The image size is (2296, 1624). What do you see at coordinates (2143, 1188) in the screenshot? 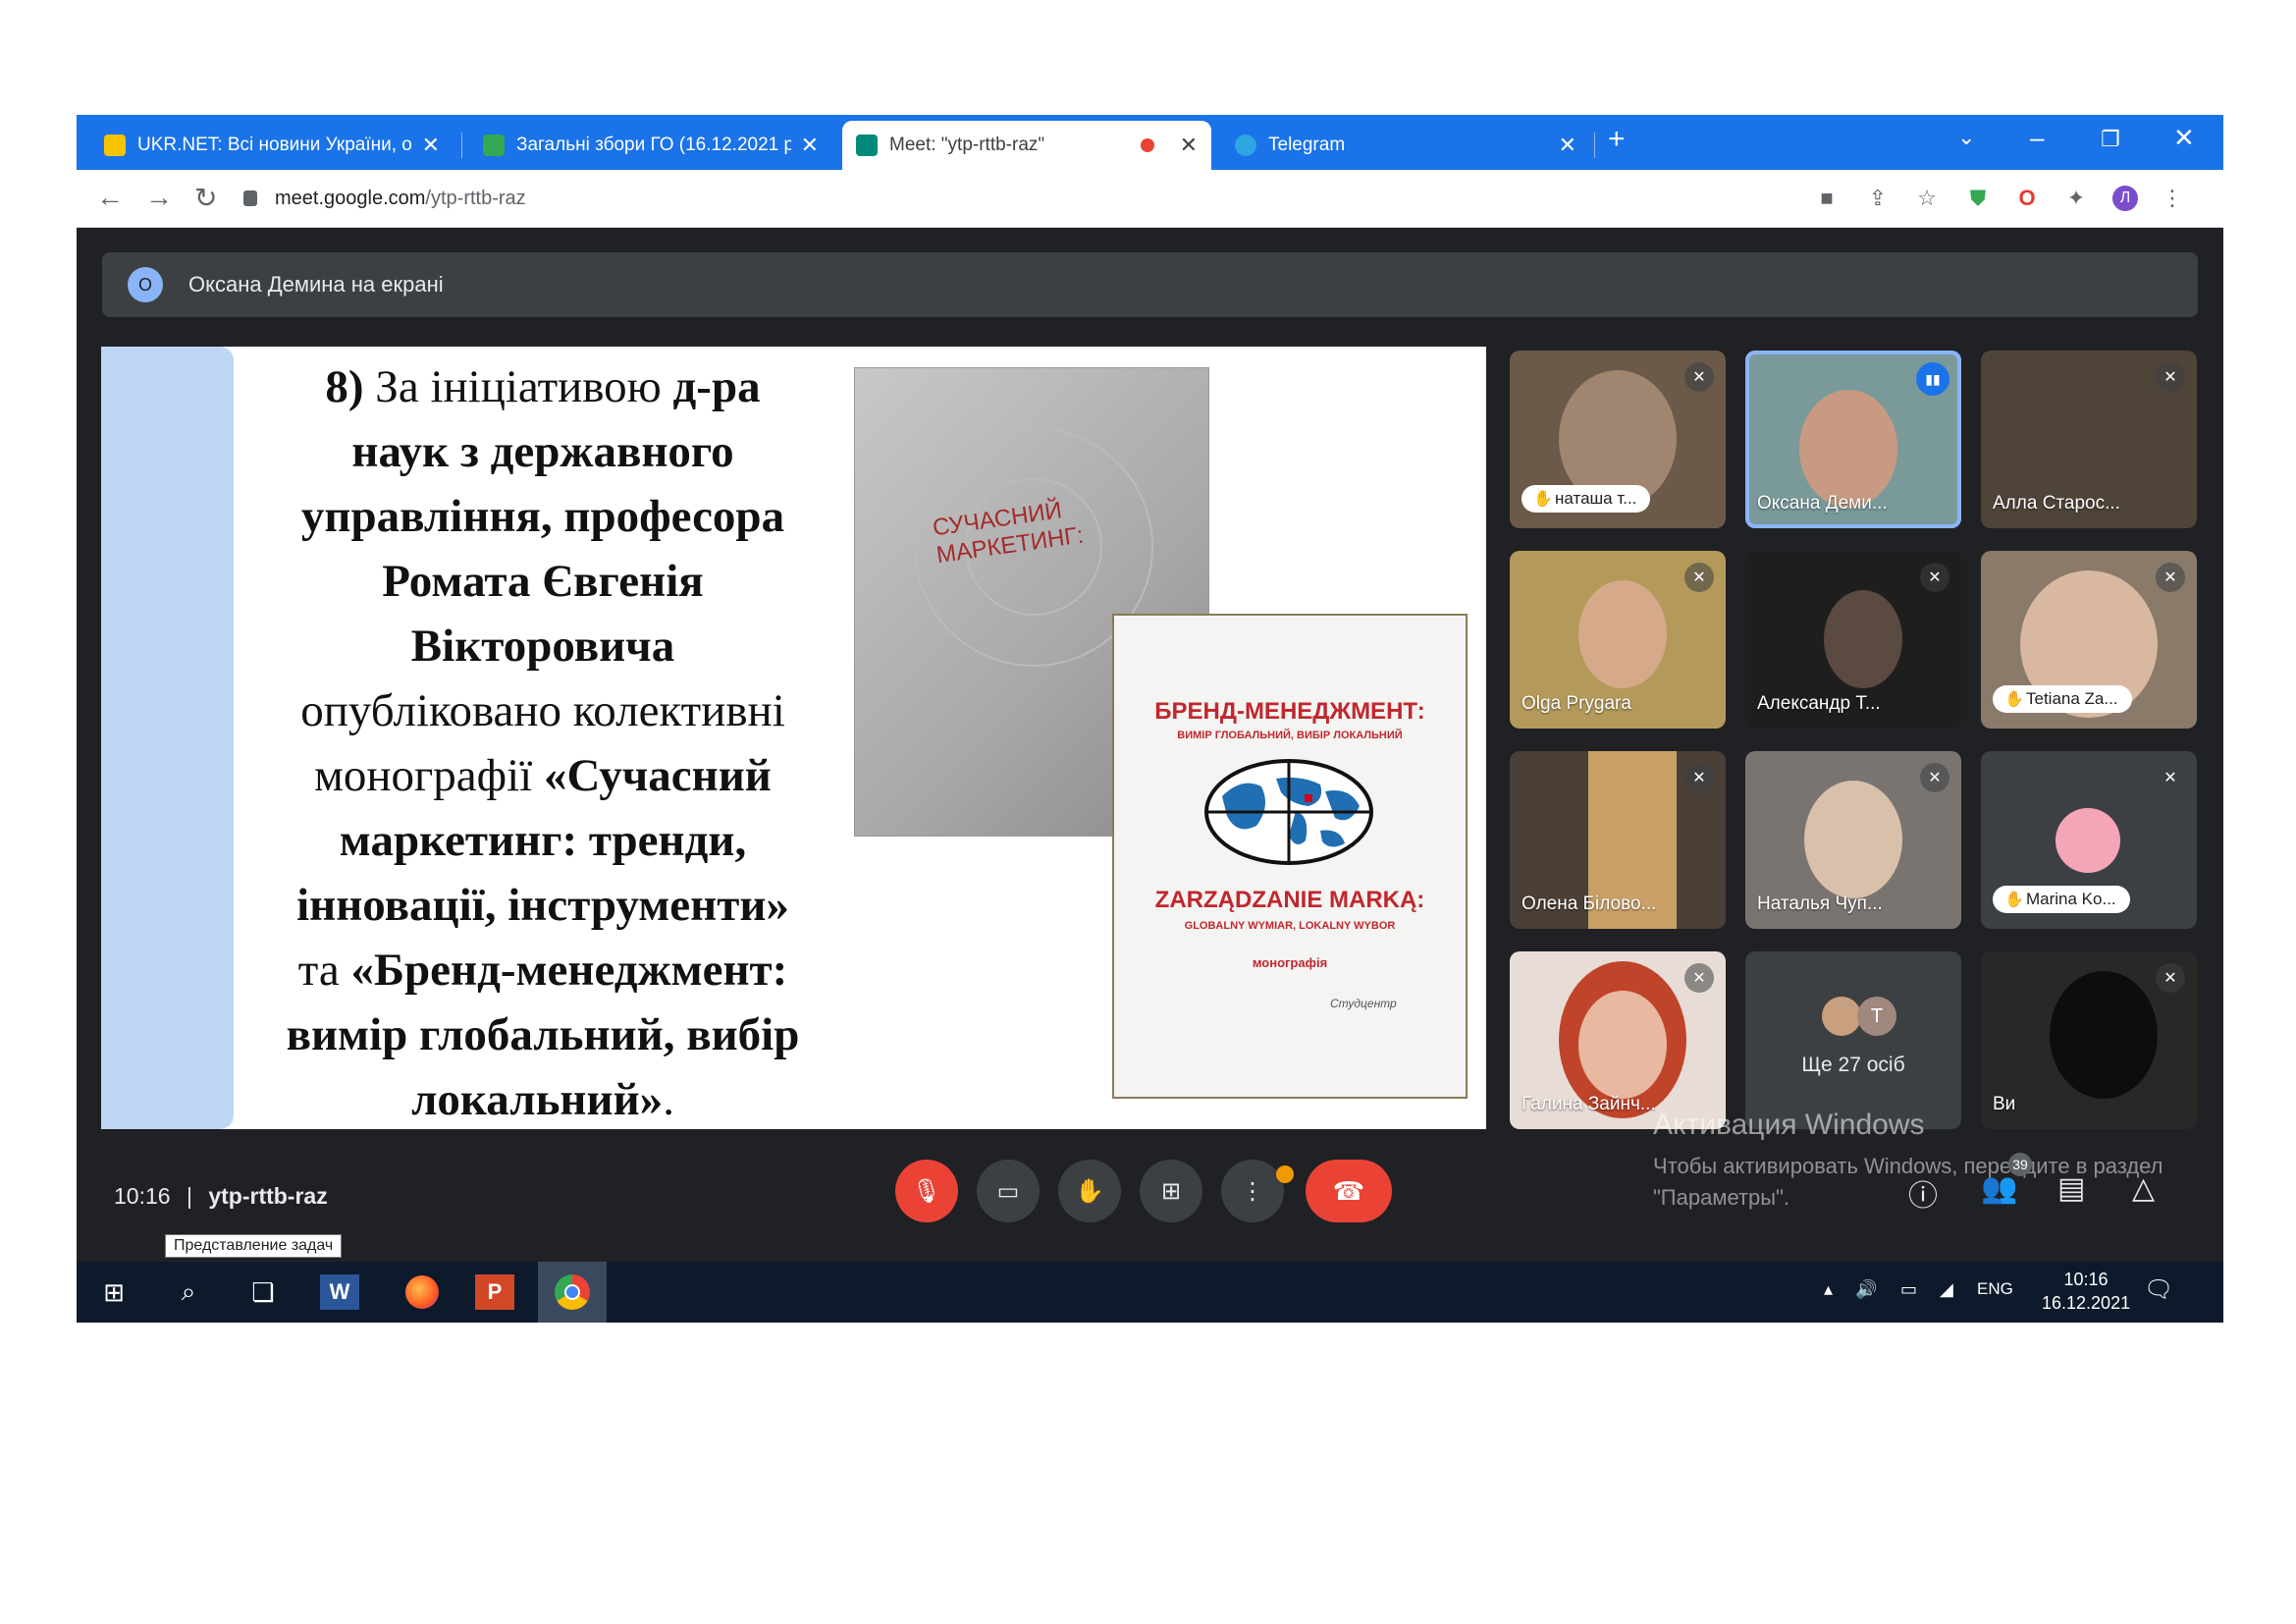
I see `activities-icon: △` at bounding box center [2143, 1188].